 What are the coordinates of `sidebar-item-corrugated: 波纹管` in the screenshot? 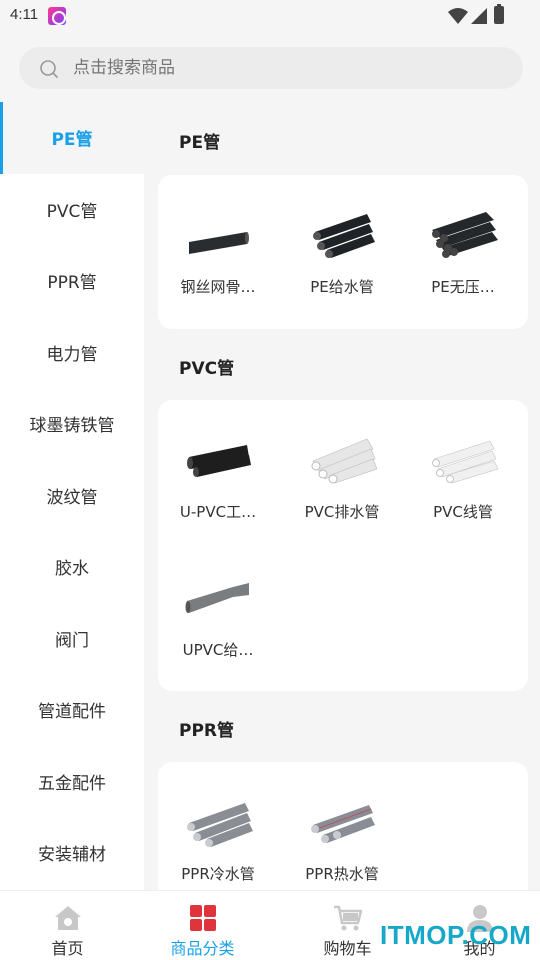 It's located at (72, 496).